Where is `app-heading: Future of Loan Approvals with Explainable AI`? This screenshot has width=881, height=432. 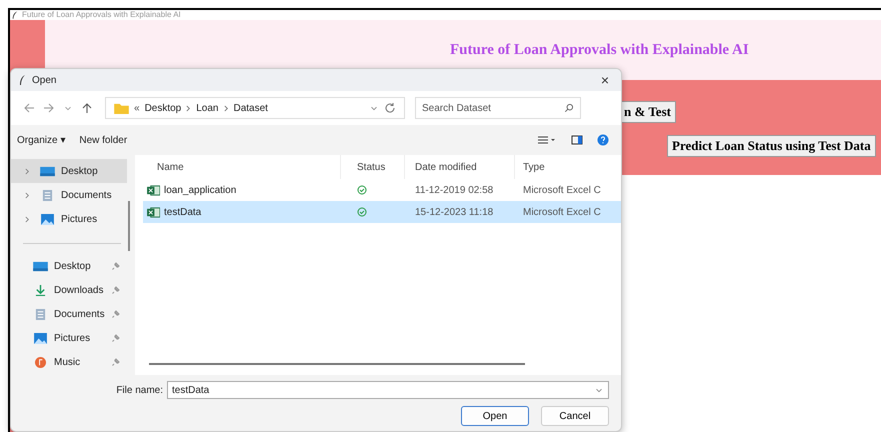
app-heading: Future of Loan Approvals with Explainable AI is located at coordinates (599, 50).